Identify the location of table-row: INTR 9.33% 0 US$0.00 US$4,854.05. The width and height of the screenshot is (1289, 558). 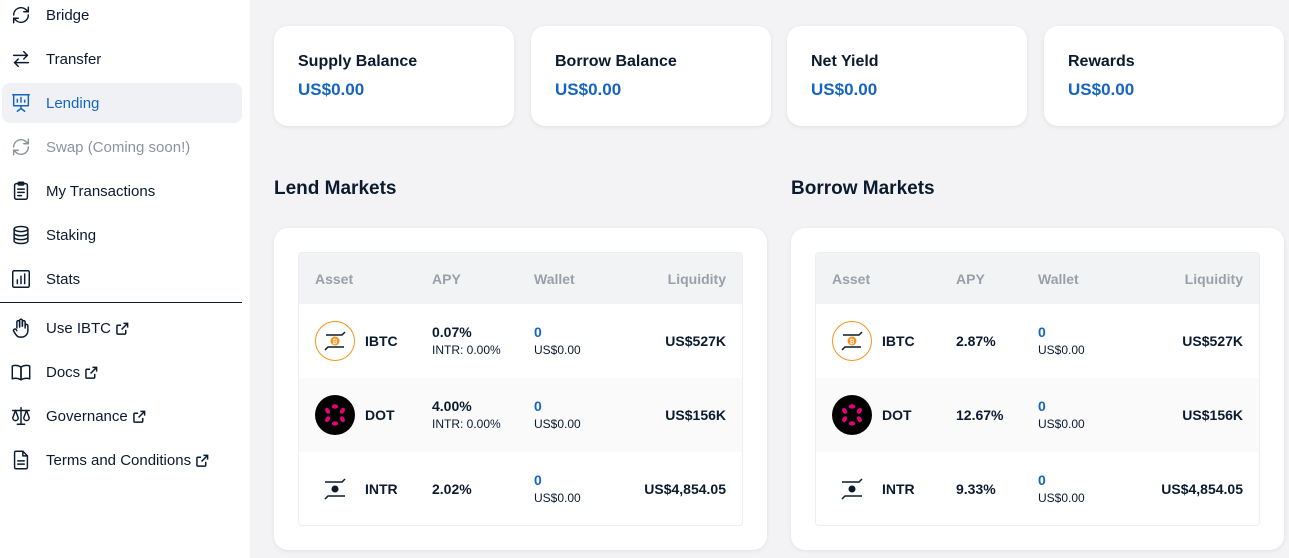
(1037, 488).